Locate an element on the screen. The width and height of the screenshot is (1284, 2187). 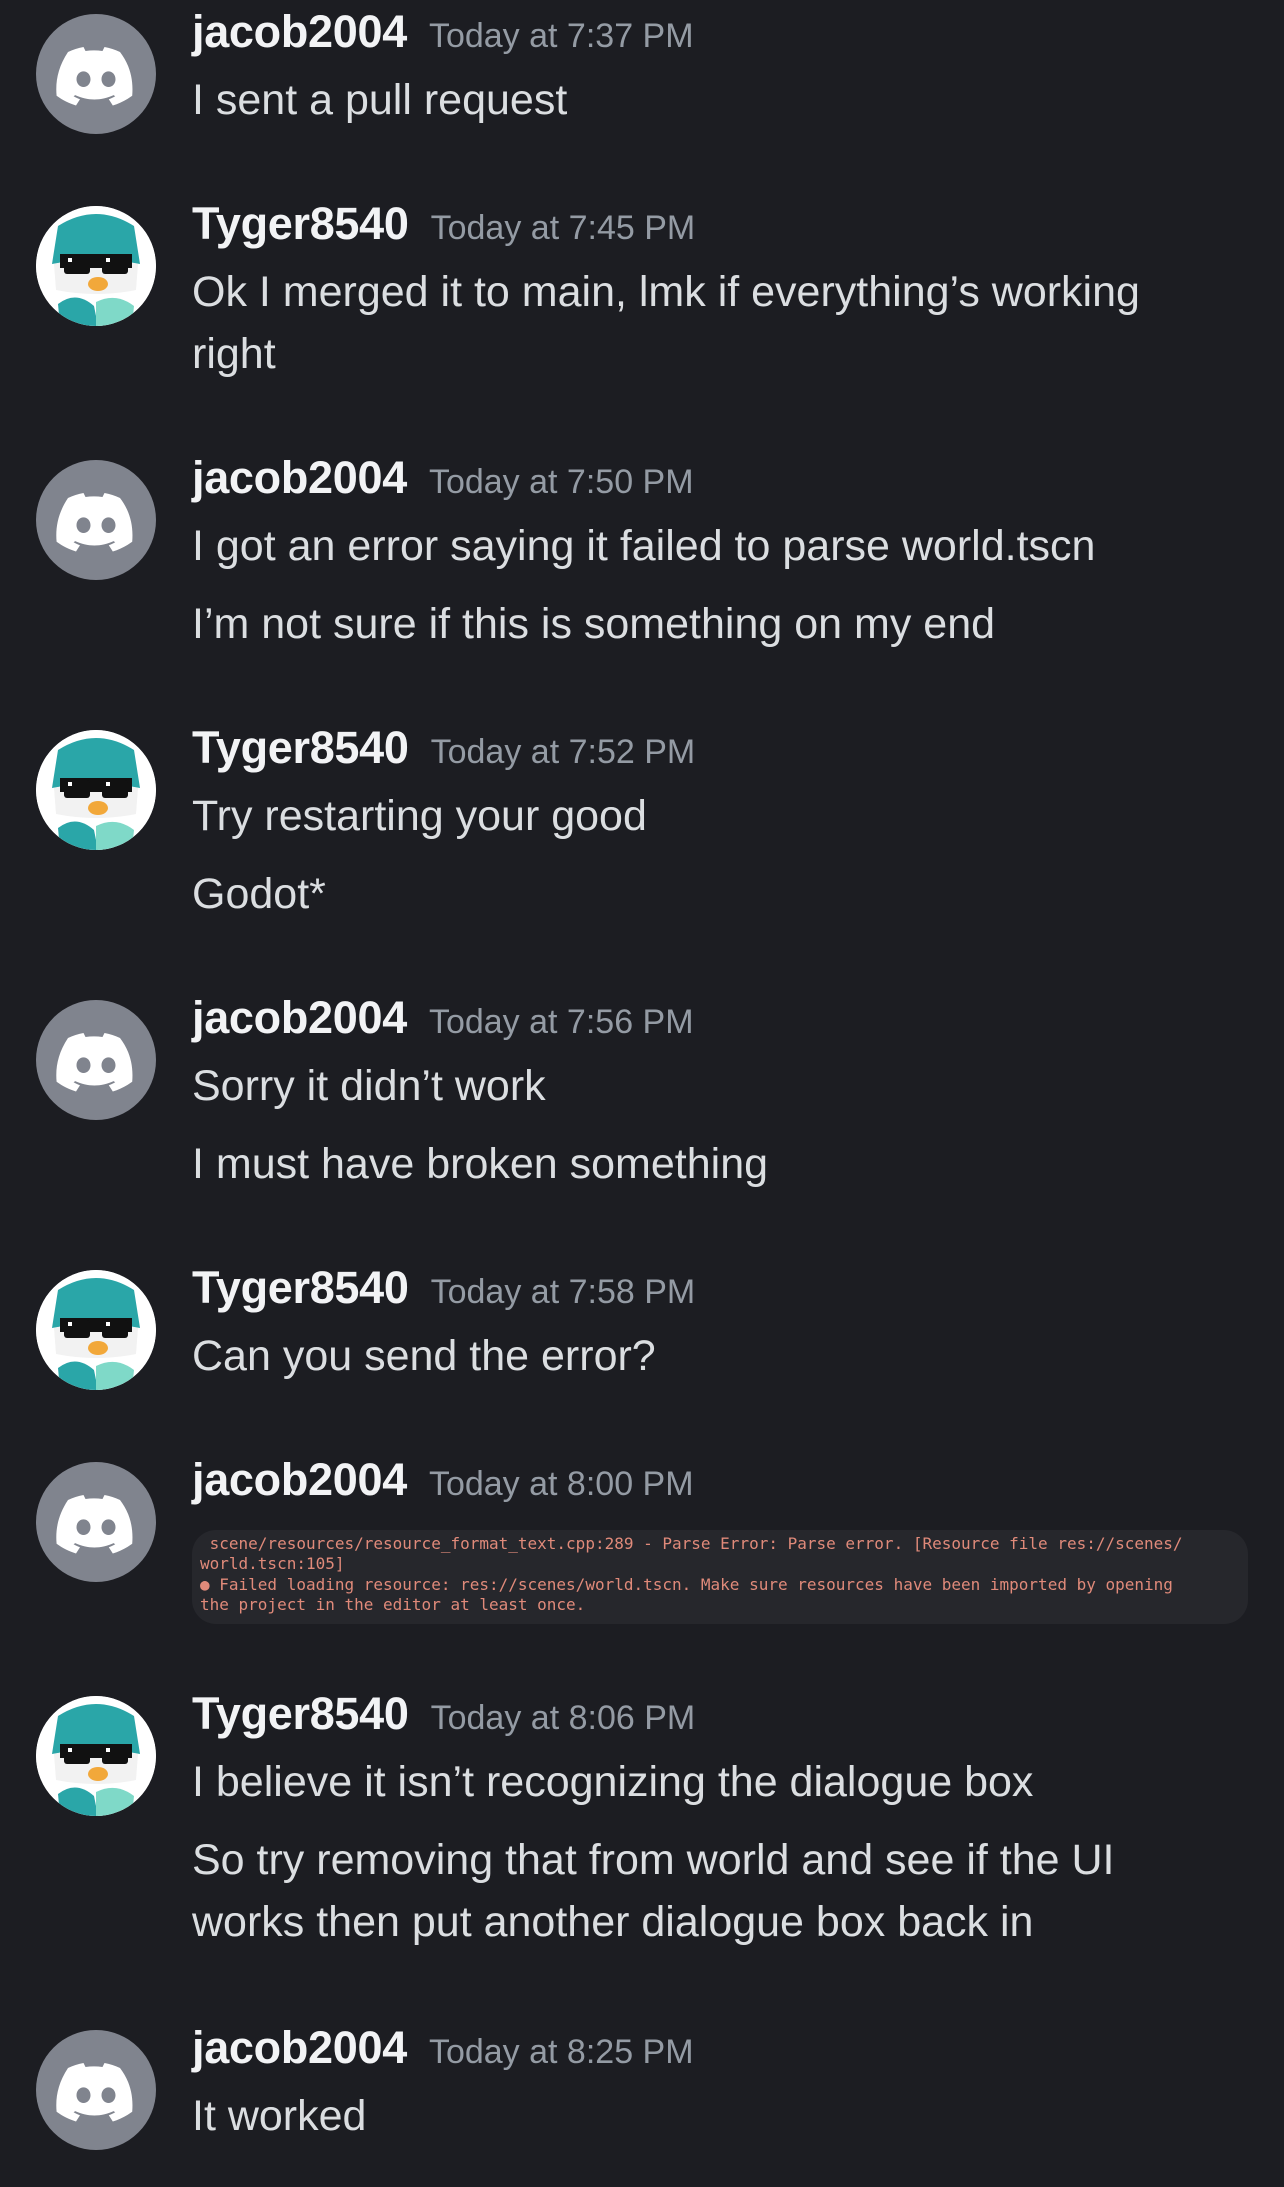
message-text: It worked is located at coordinates (279, 2116).